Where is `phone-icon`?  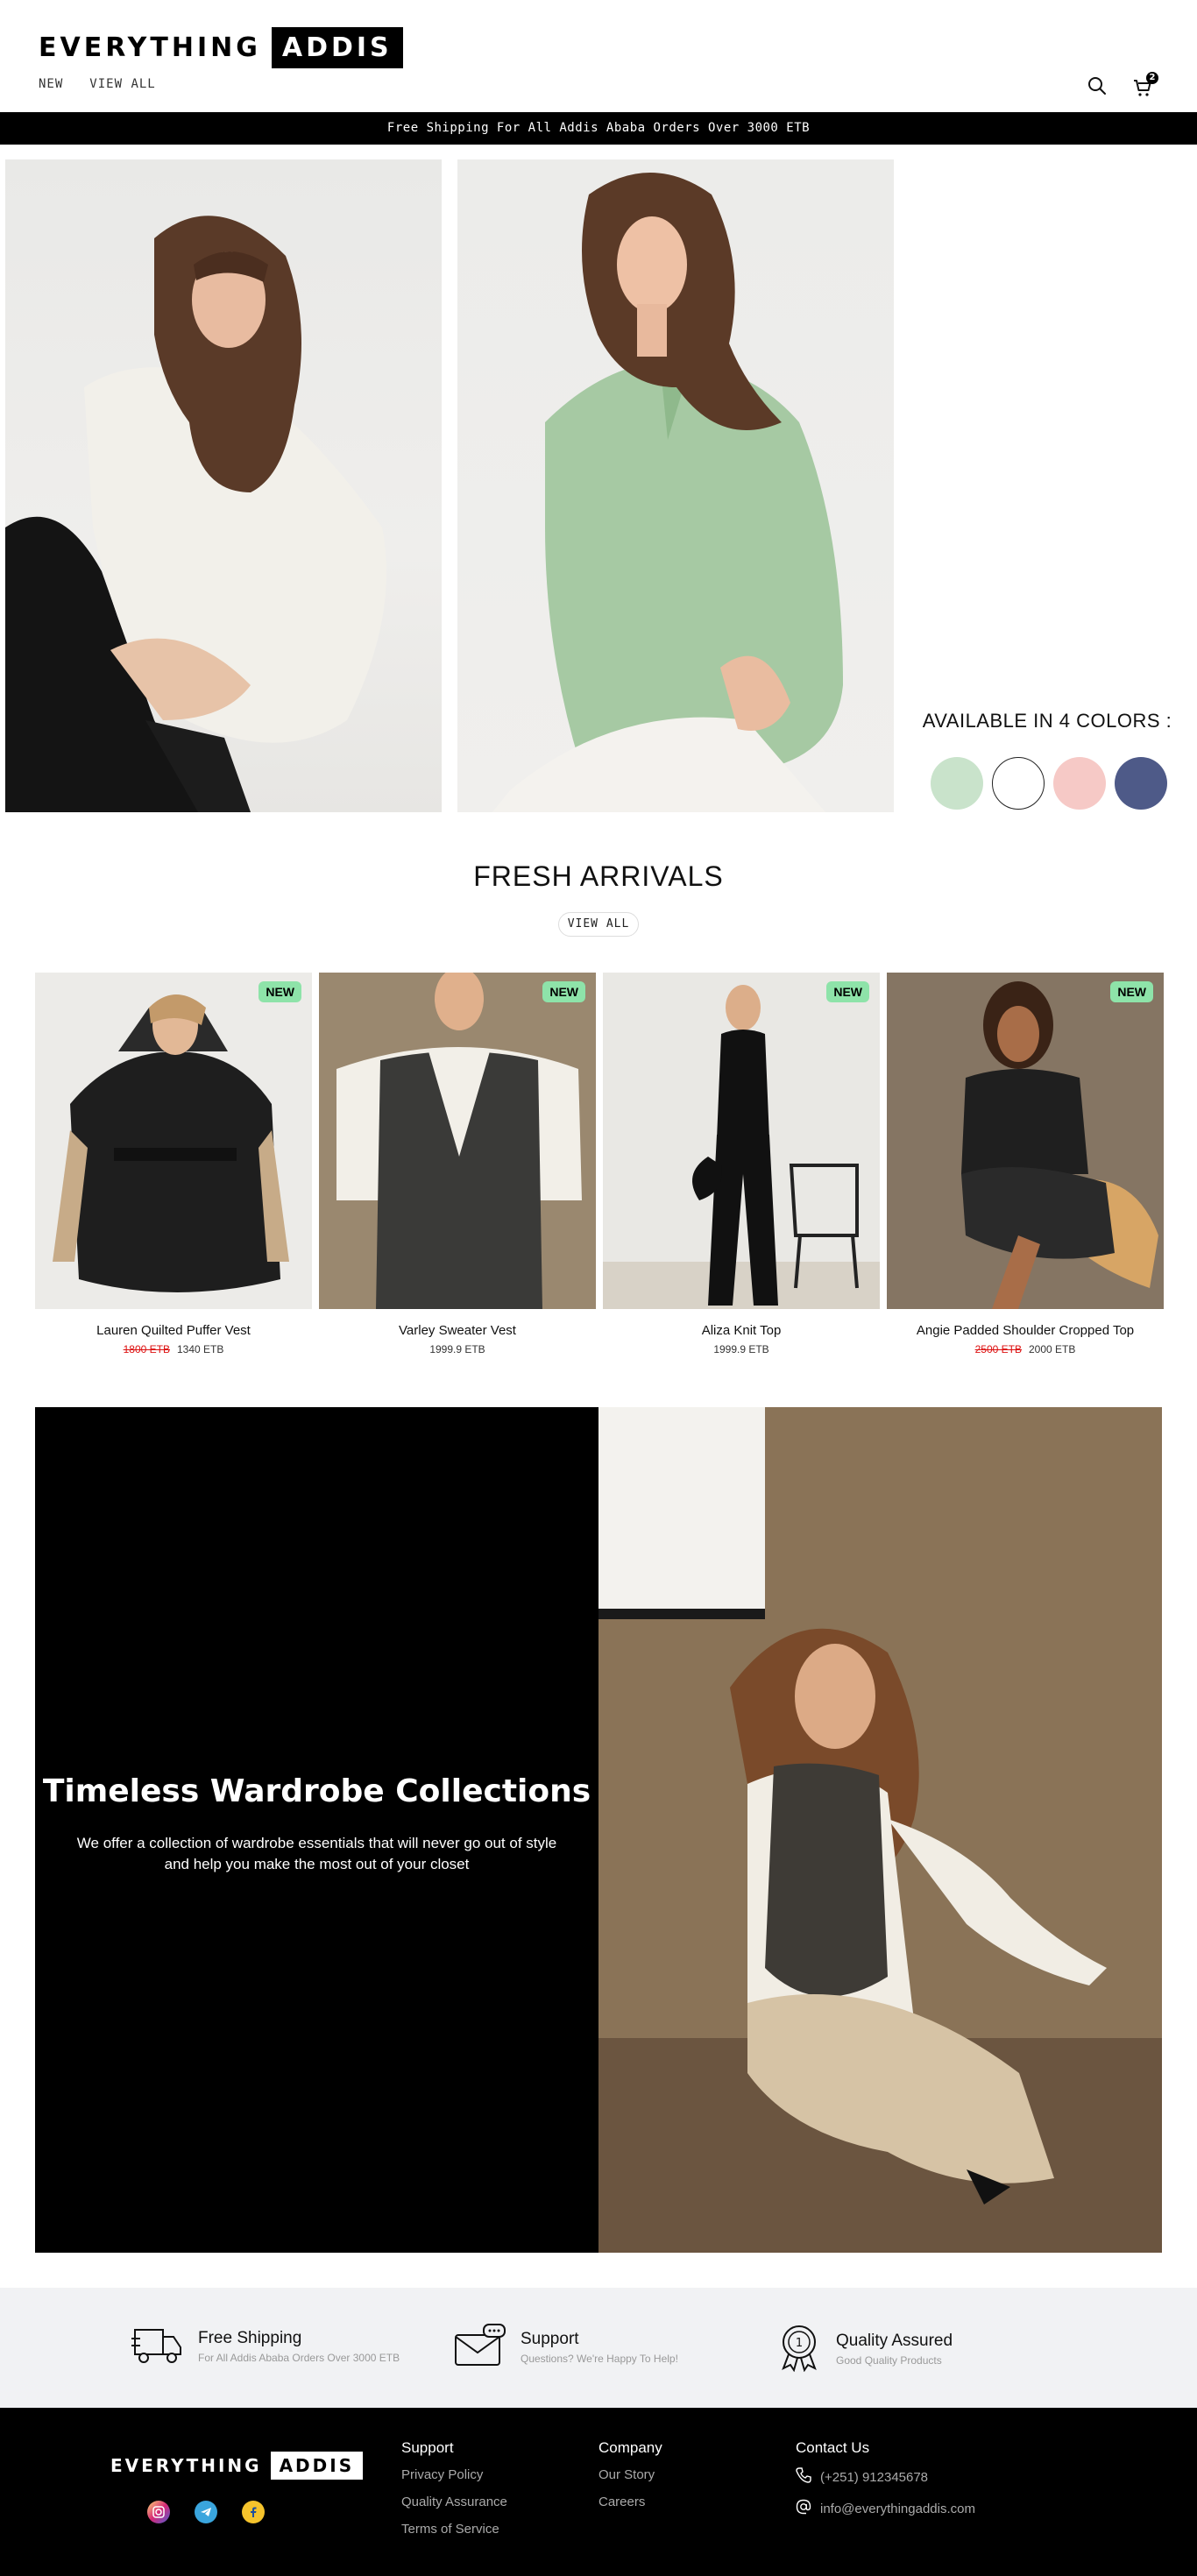
phone-icon is located at coordinates (804, 2477).